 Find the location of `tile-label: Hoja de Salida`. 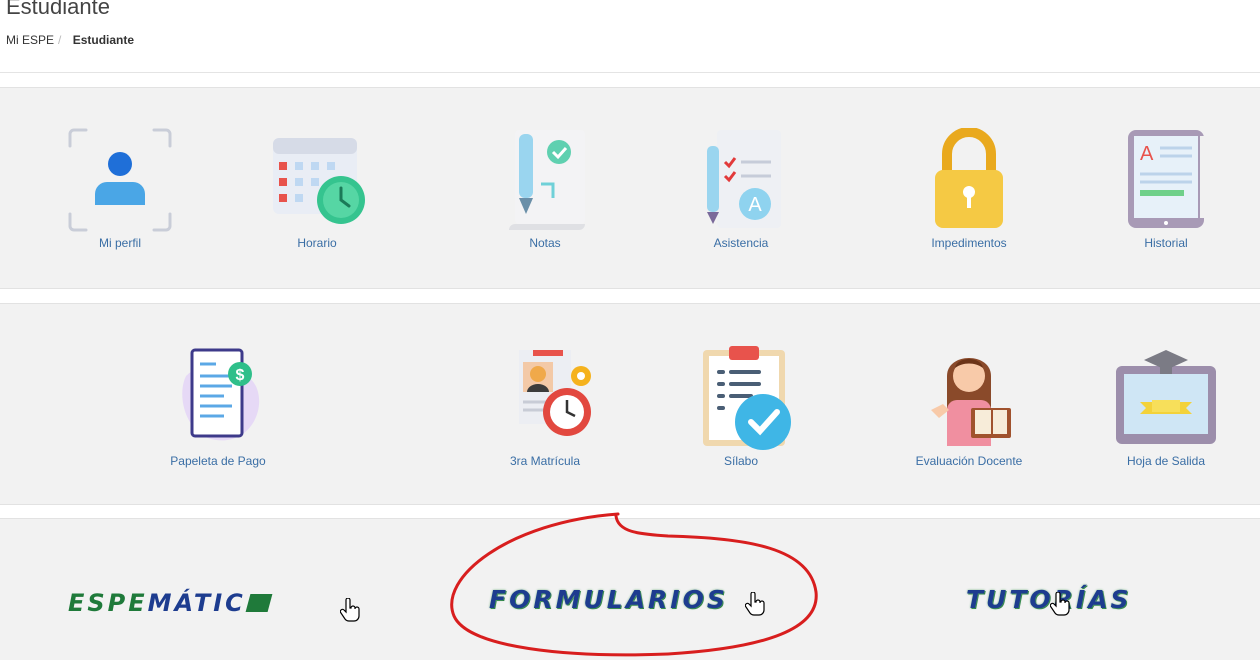

tile-label: Hoja de Salida is located at coordinates (1166, 461).